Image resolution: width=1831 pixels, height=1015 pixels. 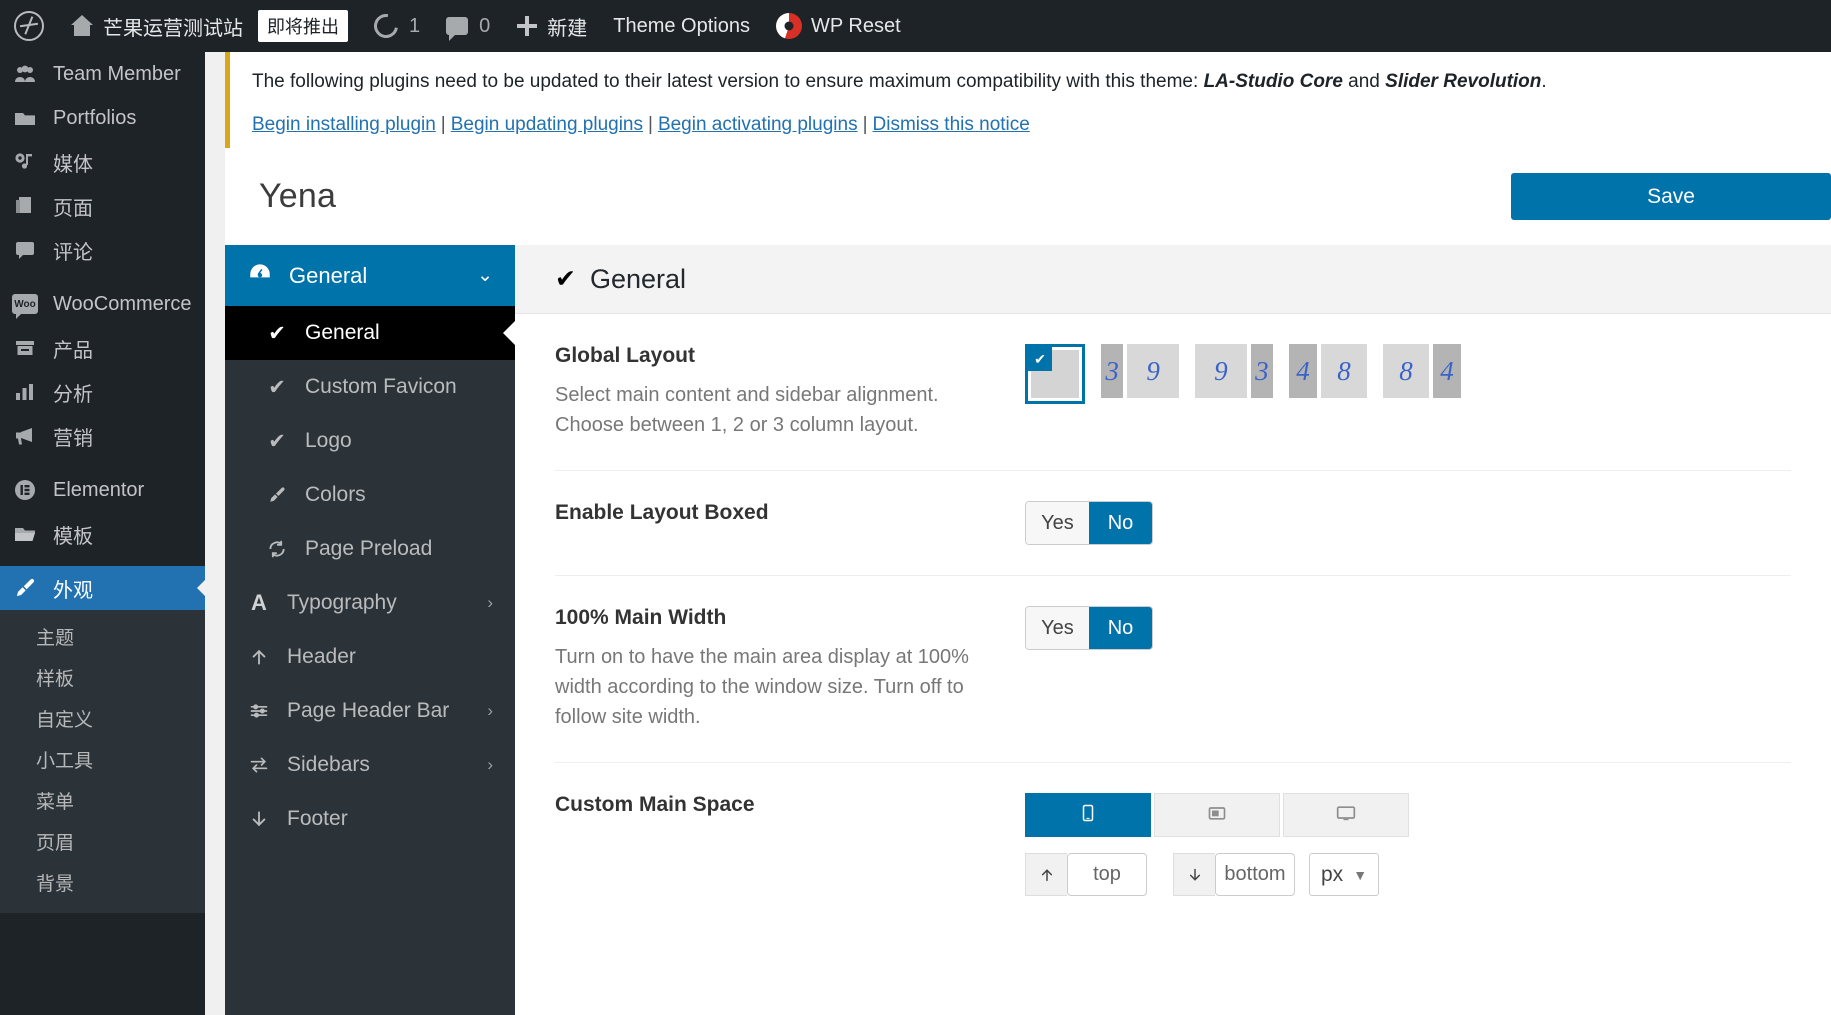 What do you see at coordinates (102, 436) in the screenshot?
I see `sidebar-item-marketing: 营销` at bounding box center [102, 436].